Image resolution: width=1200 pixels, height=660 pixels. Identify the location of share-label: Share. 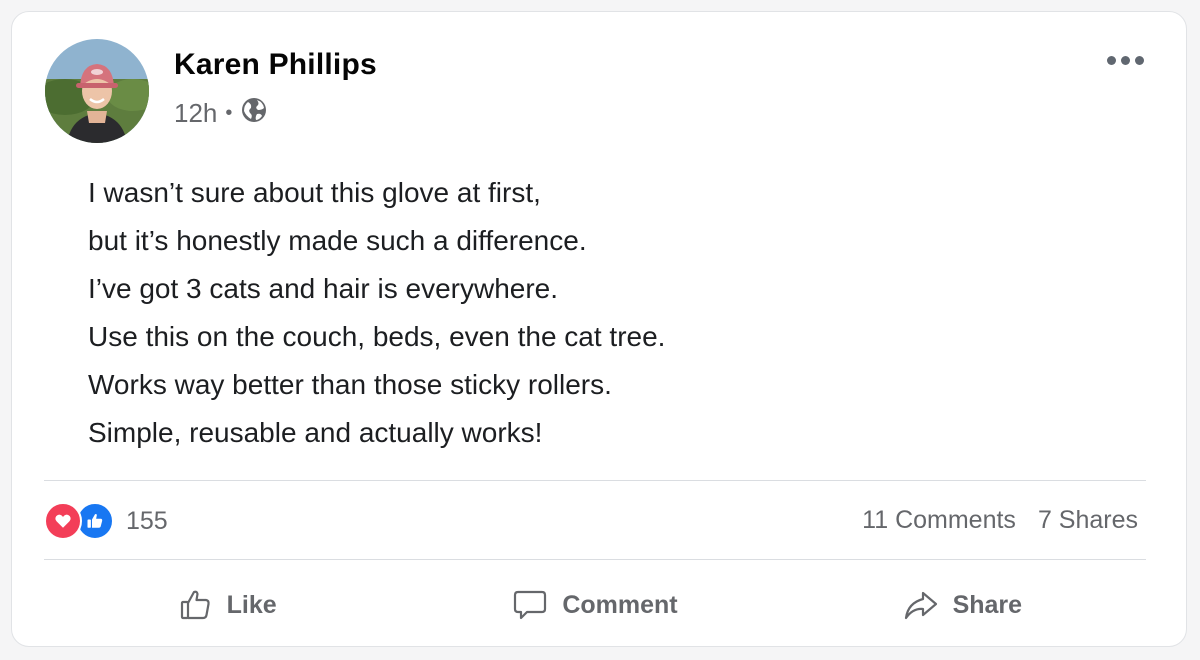
(987, 604).